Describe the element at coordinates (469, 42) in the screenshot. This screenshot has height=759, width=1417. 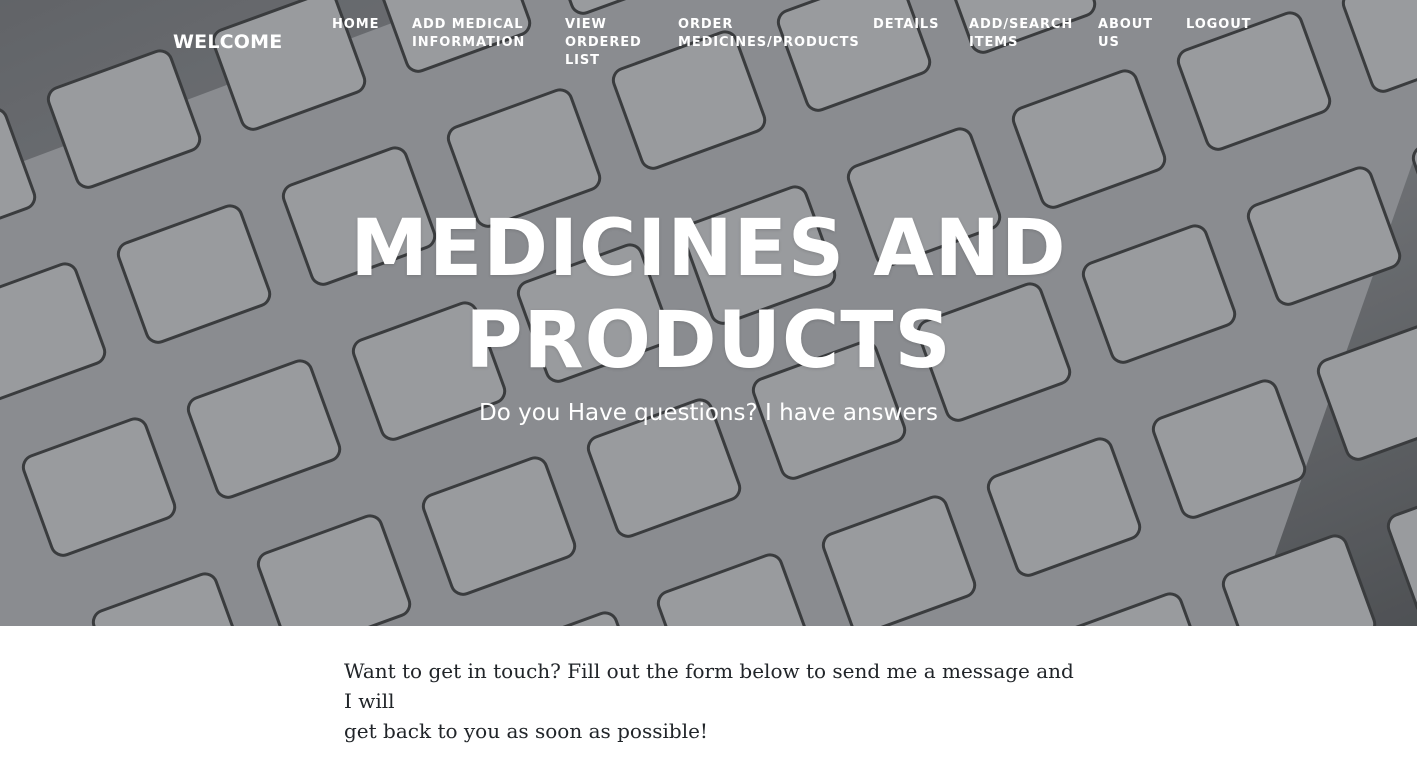
I see `nav-add-medical-label-2: INFORMATION` at that location.